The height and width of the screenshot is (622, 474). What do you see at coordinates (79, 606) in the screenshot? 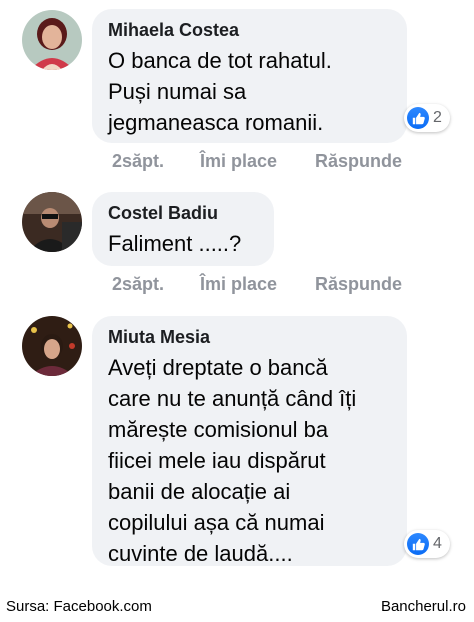
I see `source-caption: Sursa: Facebook.com` at bounding box center [79, 606].